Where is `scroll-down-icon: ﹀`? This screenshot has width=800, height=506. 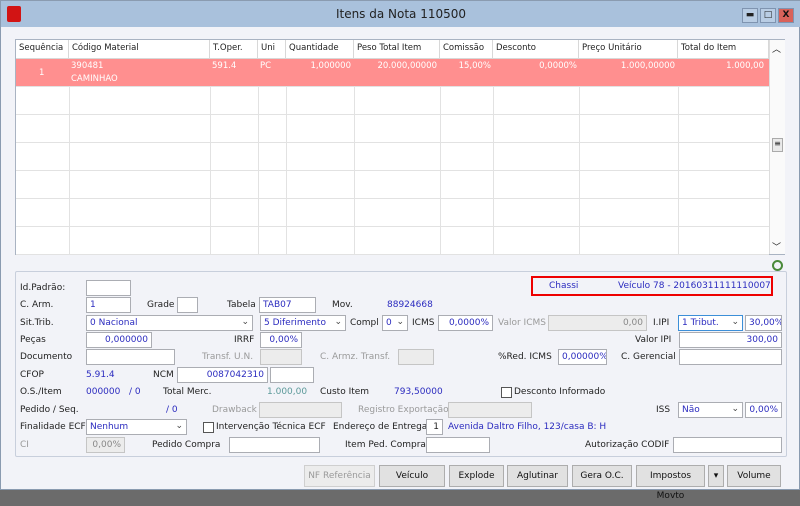 scroll-down-icon: ﹀ is located at coordinates (776, 246).